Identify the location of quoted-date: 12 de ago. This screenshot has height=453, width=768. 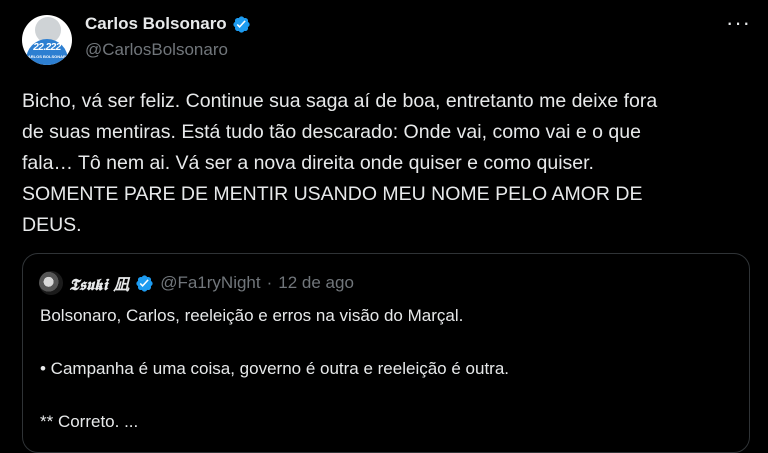
(316, 282).